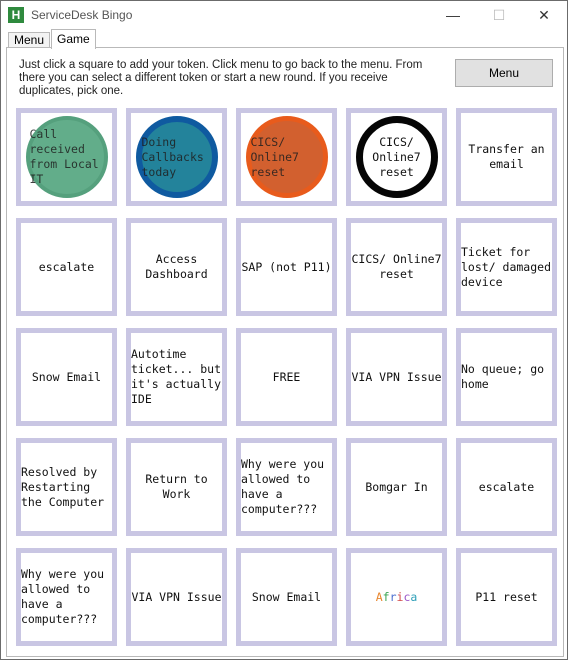 The image size is (568, 660). Describe the element at coordinates (453, 15) in the screenshot. I see `minimize-button: —` at that location.